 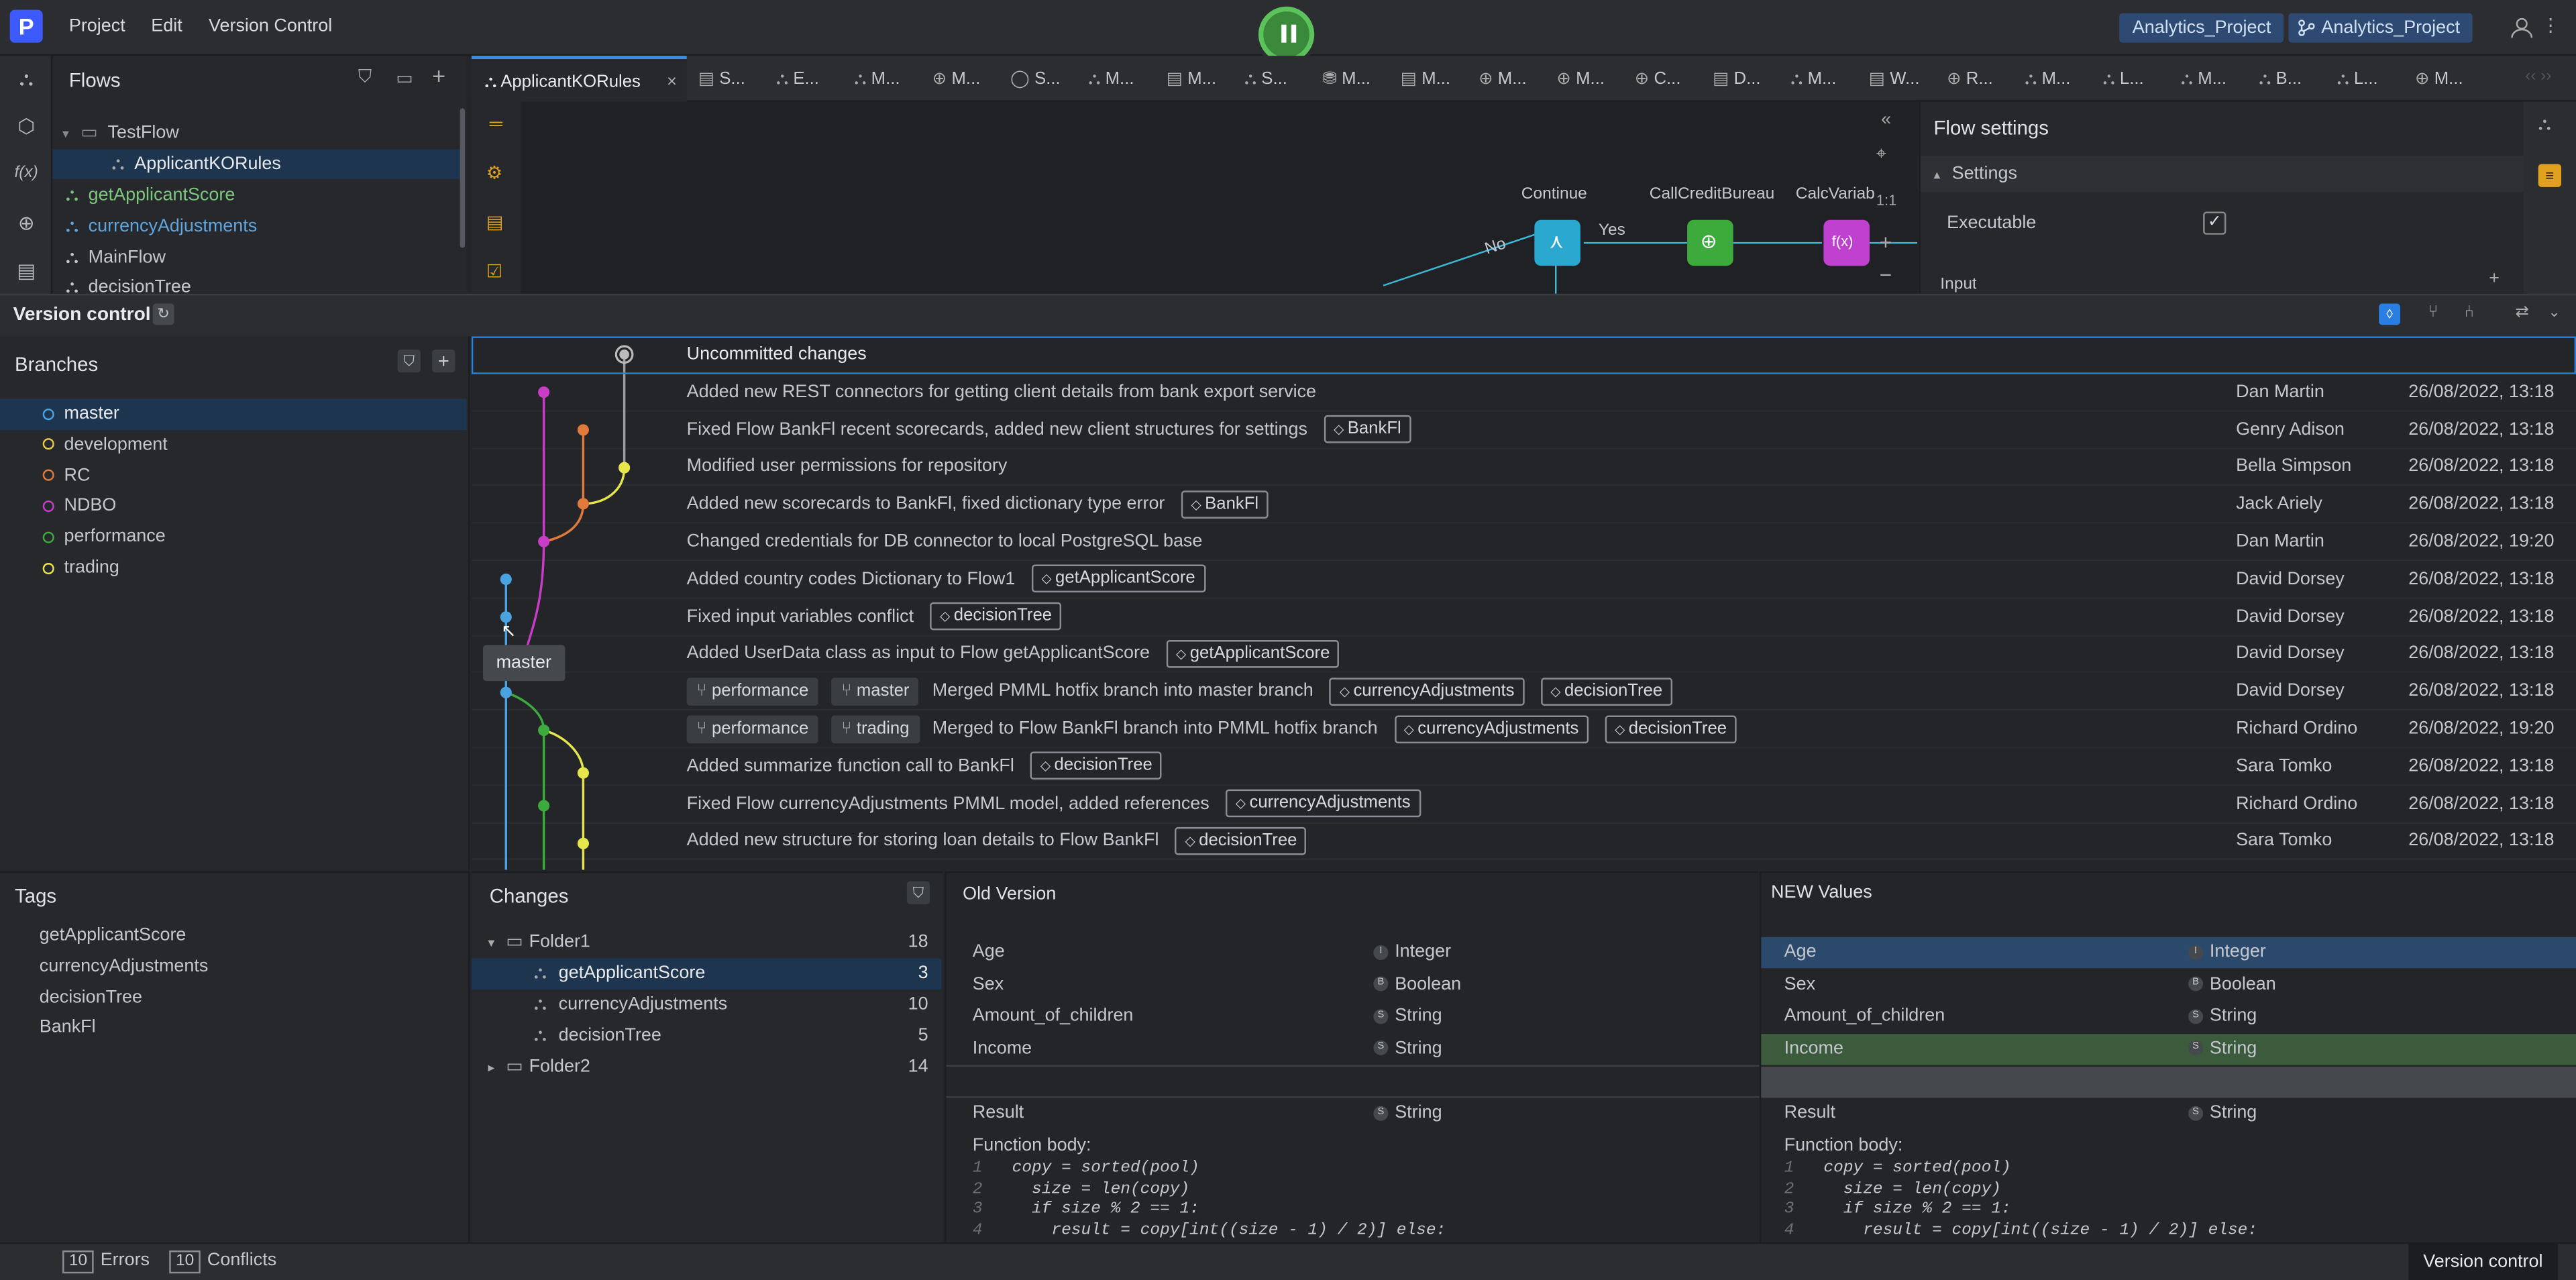 What do you see at coordinates (438, 76) in the screenshot?
I see `add-flow-icon: +` at bounding box center [438, 76].